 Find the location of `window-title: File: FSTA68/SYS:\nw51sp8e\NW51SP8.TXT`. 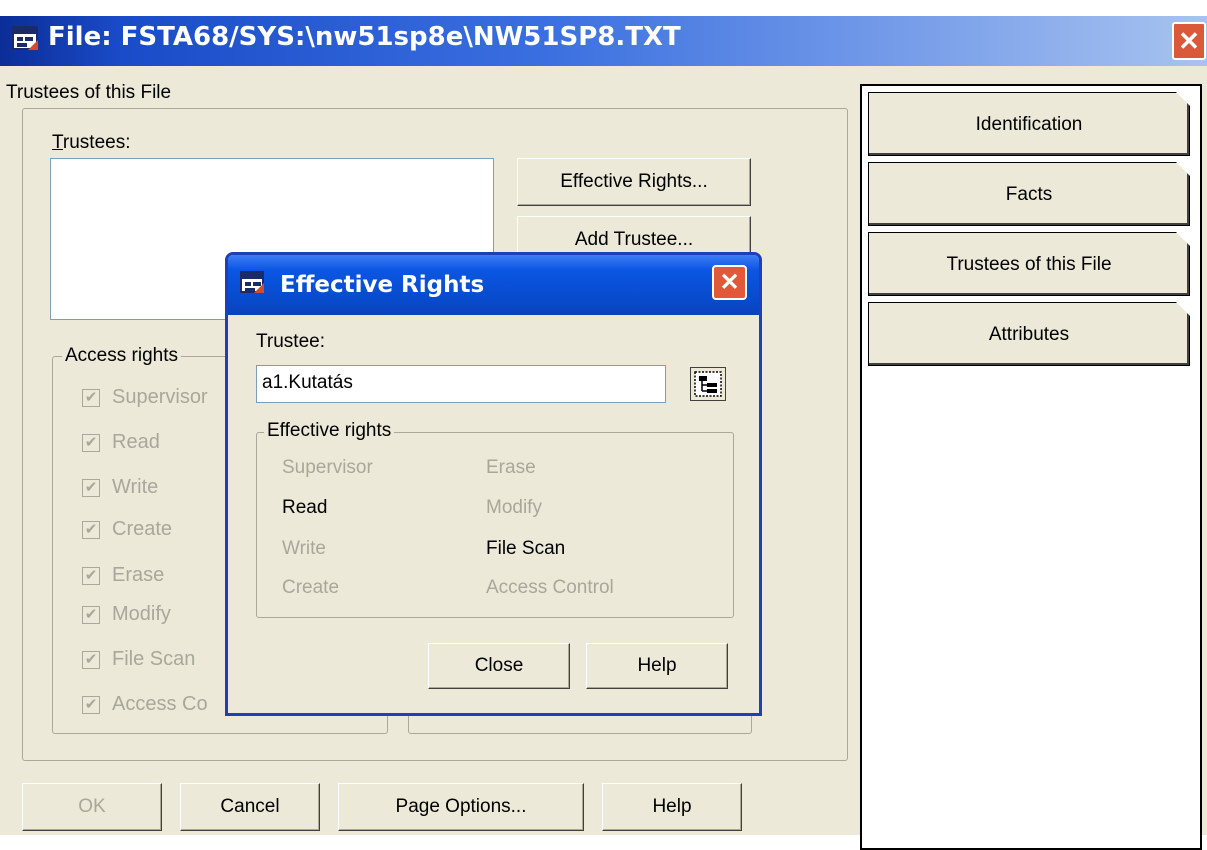

window-title: File: FSTA68/SYS:\nw51sp8e\NW51SP8.TXT is located at coordinates (364, 37).